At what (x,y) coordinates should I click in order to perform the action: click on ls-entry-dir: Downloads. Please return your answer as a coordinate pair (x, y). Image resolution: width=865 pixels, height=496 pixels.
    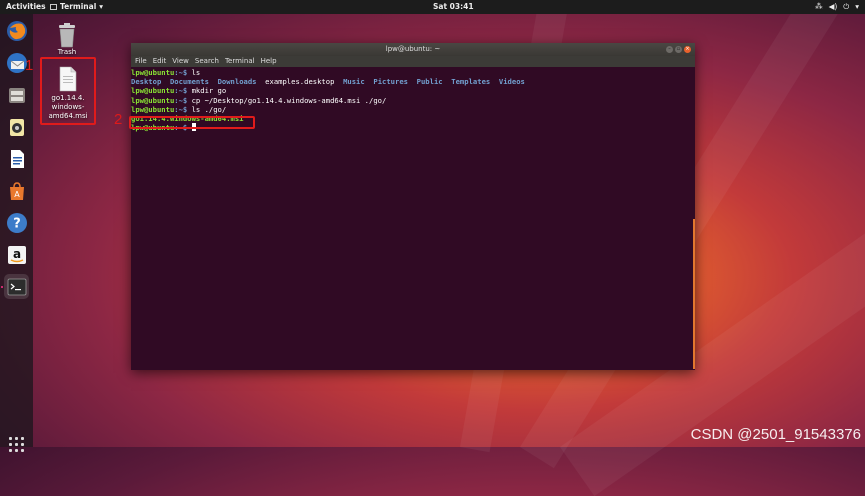
    Looking at the image, I should click on (237, 82).